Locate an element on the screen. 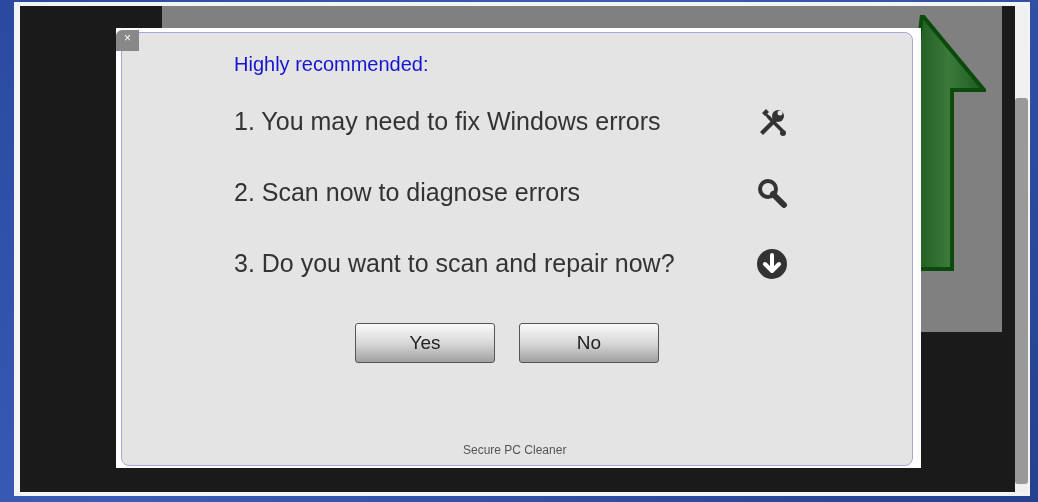  dialog-heading: Highly recommended: is located at coordinates (332, 64).